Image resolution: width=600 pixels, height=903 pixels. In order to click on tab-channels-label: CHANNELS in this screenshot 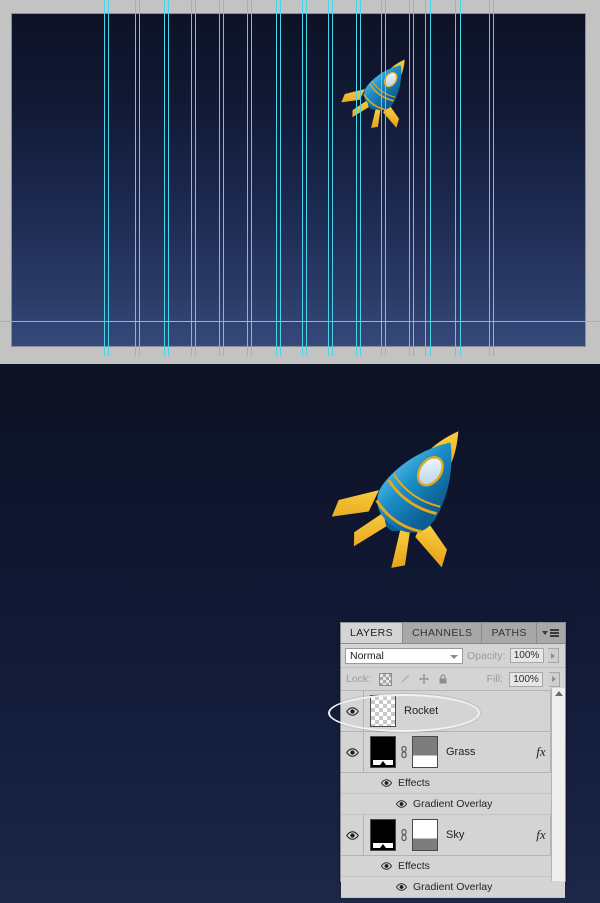, I will do `click(442, 633)`.